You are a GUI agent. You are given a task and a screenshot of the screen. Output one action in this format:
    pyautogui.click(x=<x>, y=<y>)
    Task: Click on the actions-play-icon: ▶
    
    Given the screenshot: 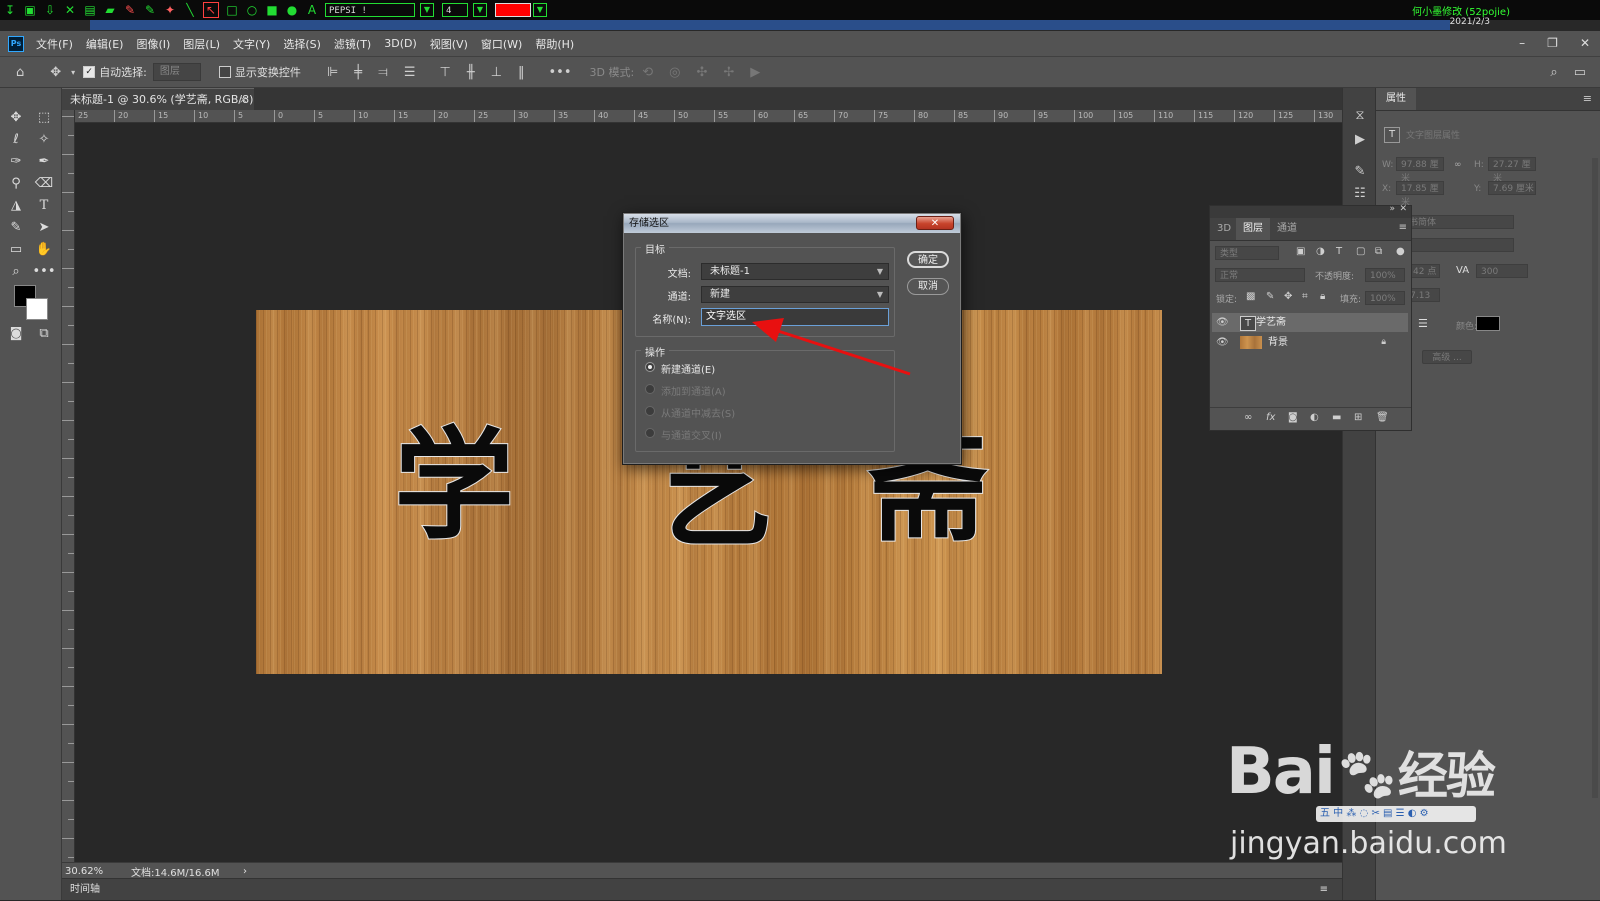 What is the action you would take?
    pyautogui.click(x=1360, y=140)
    